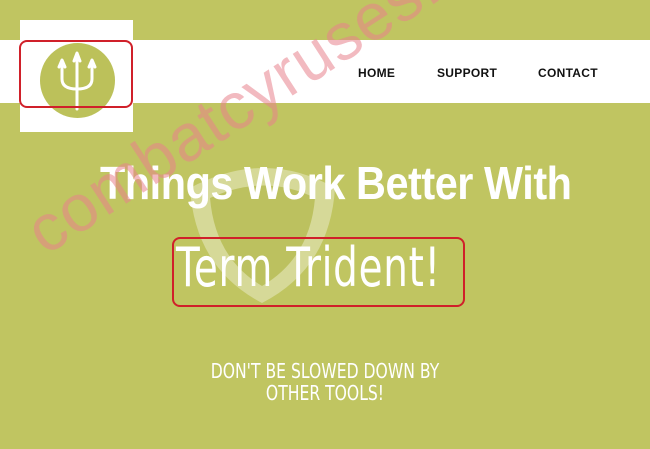 Image resolution: width=650 pixels, height=449 pixels. I want to click on product-name-highlight-box, so click(318, 272).